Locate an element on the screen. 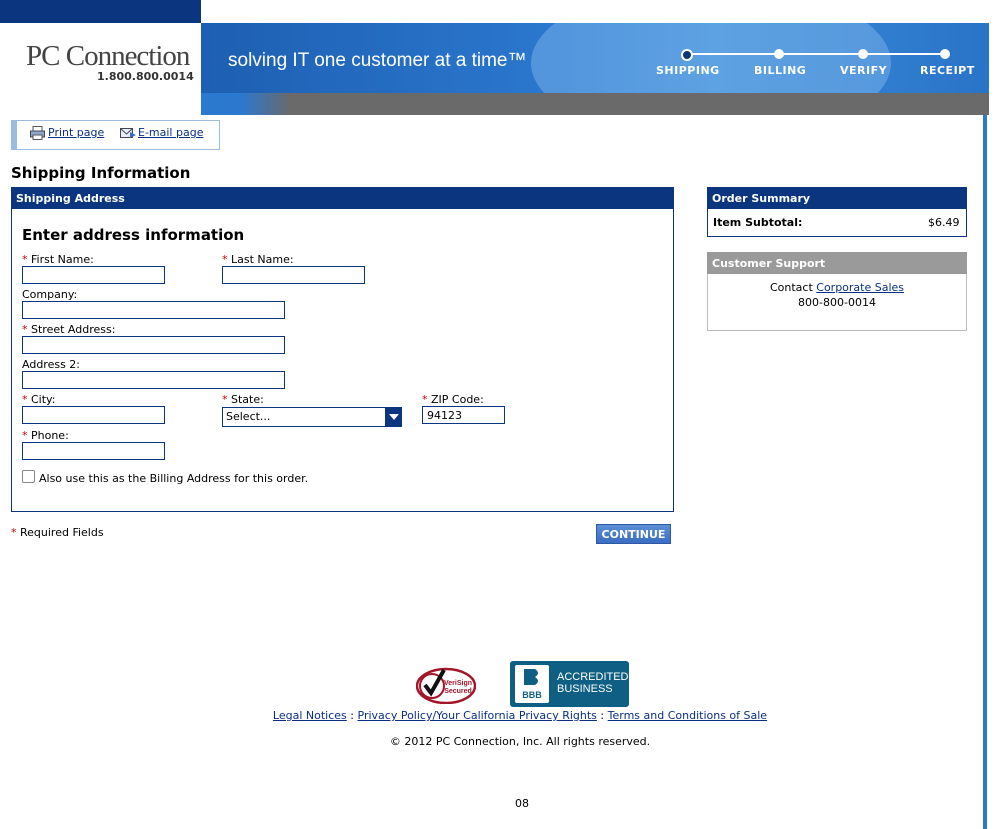 This screenshot has width=1000, height=829. printer-icon is located at coordinates (37, 133).